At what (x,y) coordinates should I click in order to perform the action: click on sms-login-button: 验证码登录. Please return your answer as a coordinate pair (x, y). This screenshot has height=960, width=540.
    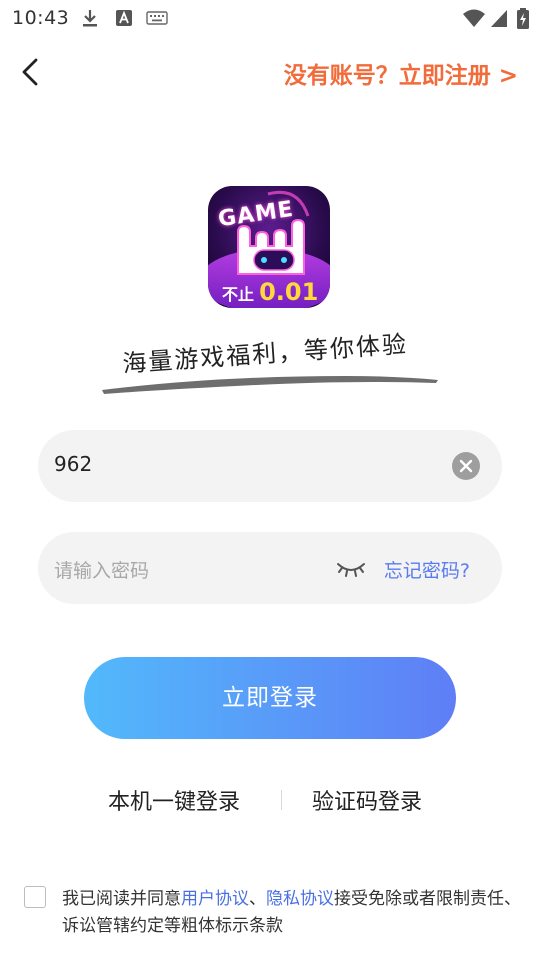
    Looking at the image, I should click on (367, 800).